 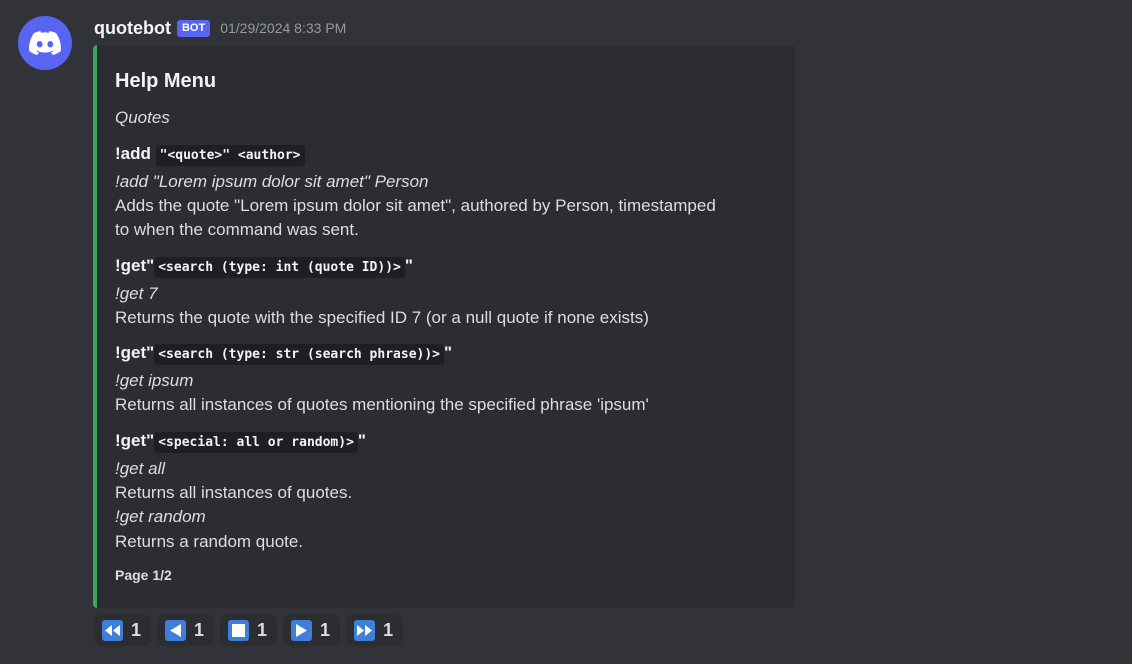 What do you see at coordinates (160, 516) in the screenshot?
I see `command-example: !get random` at bounding box center [160, 516].